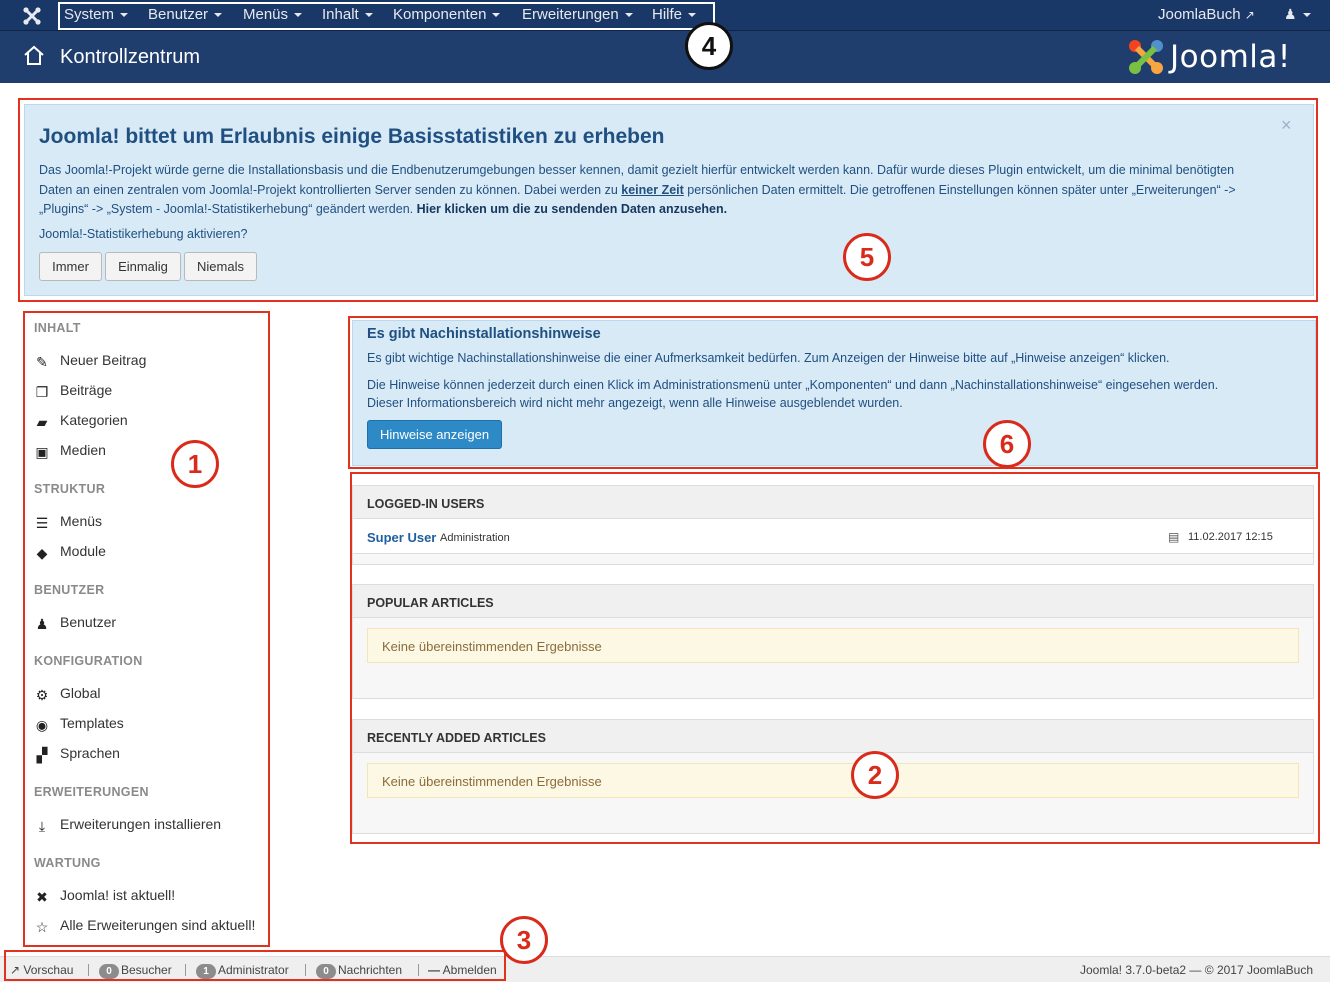 Image resolution: width=1330 pixels, height=982 pixels. Describe the element at coordinates (42, 695) in the screenshot. I see `gear-icon: ⚙` at that location.